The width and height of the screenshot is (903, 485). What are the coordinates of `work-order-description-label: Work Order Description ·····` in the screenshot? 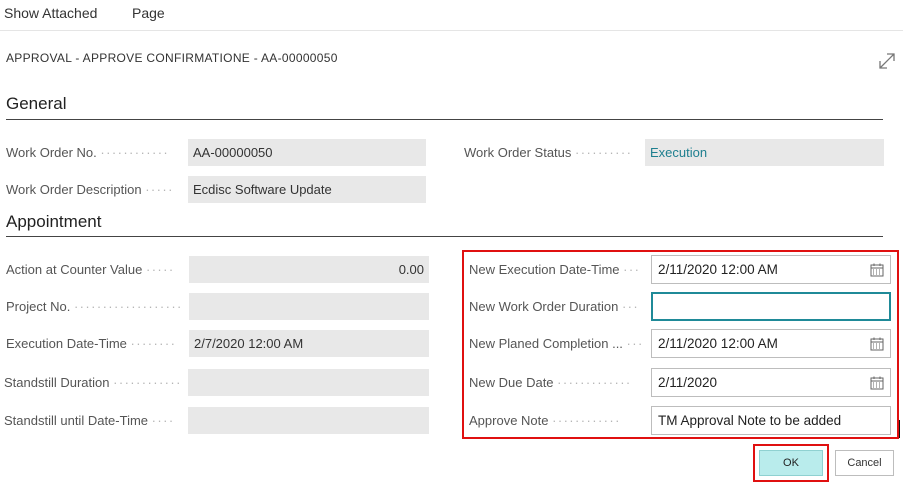 It's located at (90, 189).